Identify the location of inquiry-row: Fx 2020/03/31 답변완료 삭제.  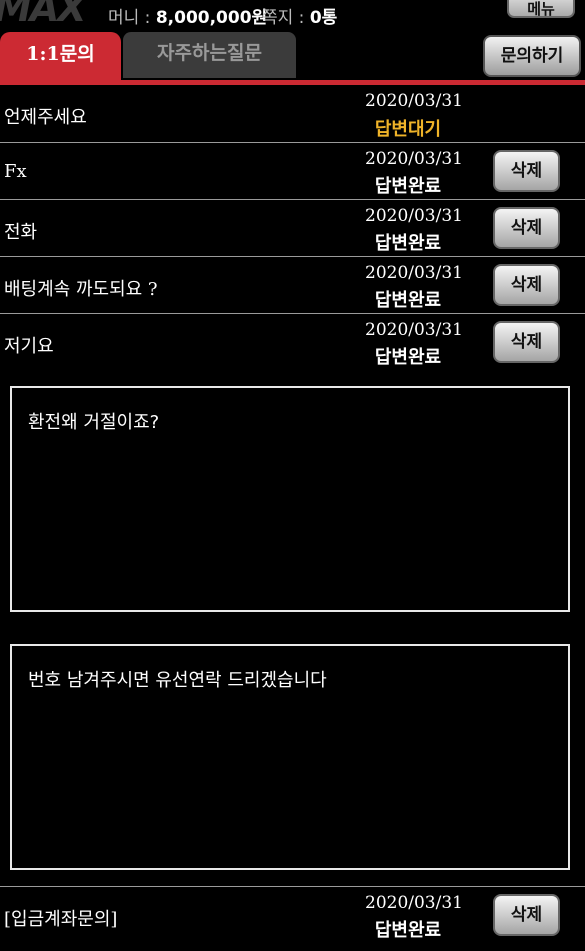
(292, 171).